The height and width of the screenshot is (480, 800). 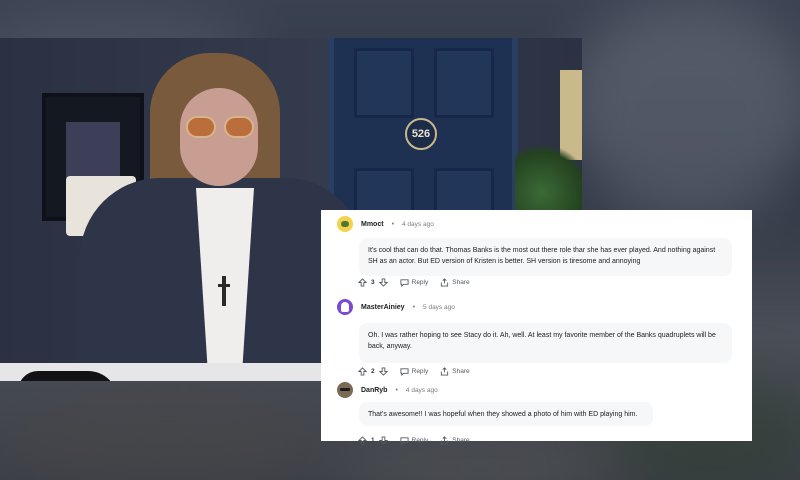 I want to click on vote-count: 3, so click(x=373, y=282).